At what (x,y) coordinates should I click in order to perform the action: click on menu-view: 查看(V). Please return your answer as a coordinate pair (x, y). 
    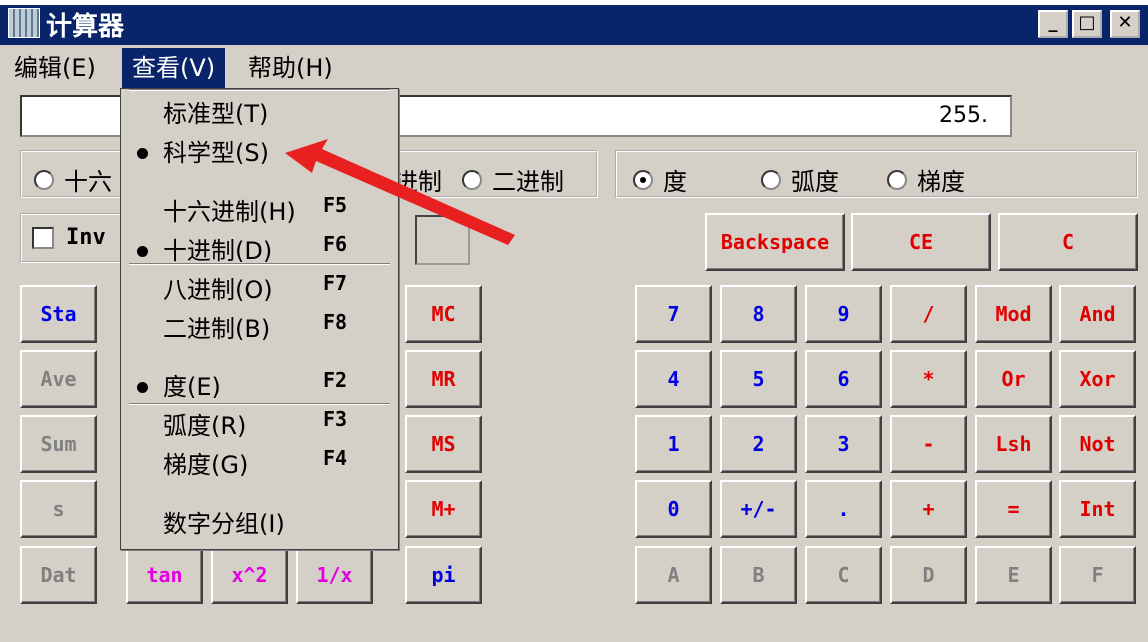
    Looking at the image, I should click on (174, 68).